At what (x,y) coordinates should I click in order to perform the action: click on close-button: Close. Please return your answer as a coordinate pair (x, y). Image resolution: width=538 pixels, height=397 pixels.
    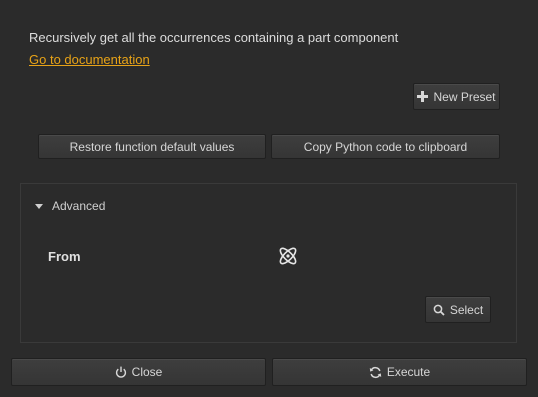
    Looking at the image, I should click on (138, 372).